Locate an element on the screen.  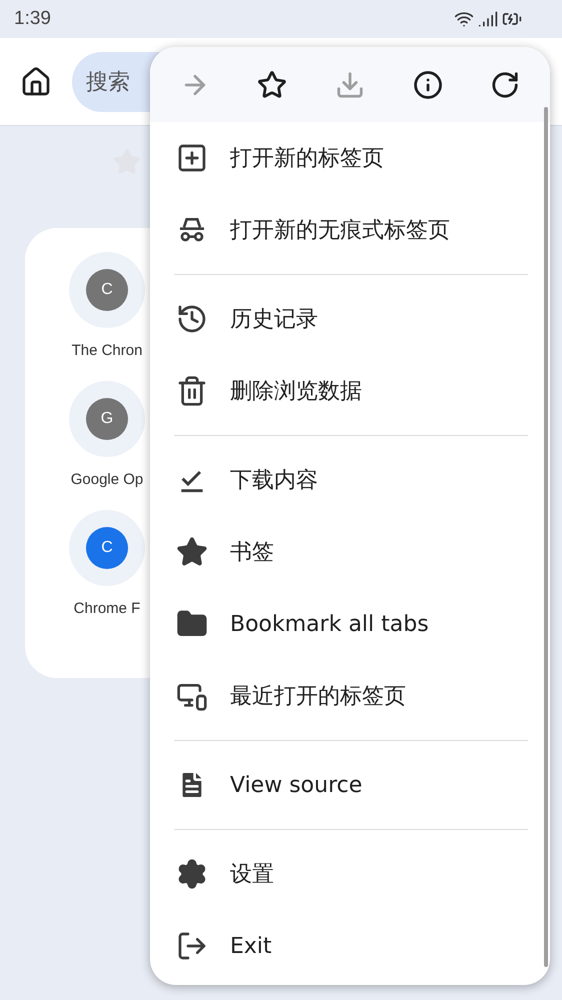
menu-item: 最近打开的标签页 is located at coordinates (350, 696).